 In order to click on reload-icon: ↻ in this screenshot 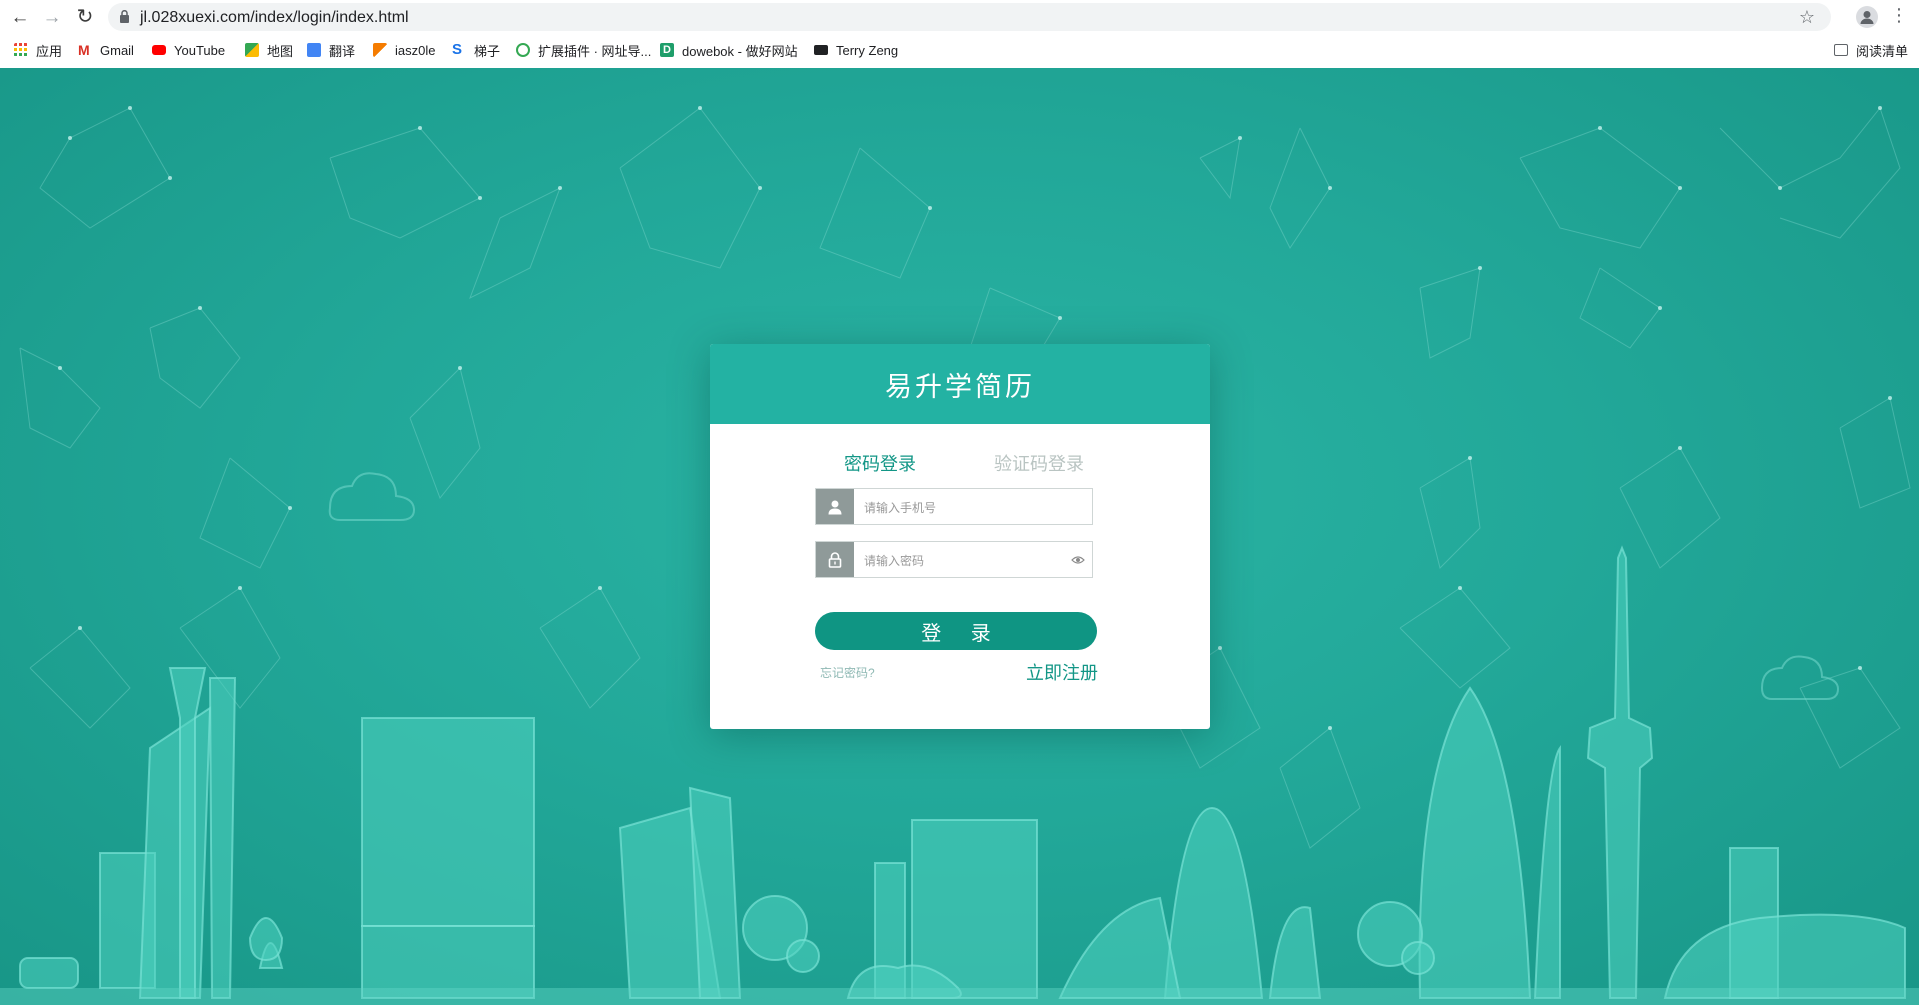, I will do `click(85, 17)`.